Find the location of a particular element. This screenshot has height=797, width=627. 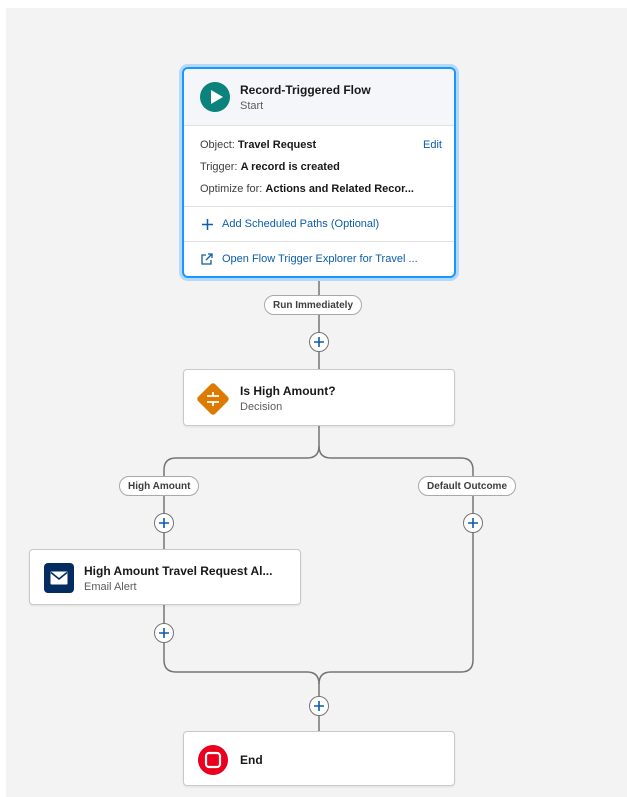

decision-icon is located at coordinates (213, 398).